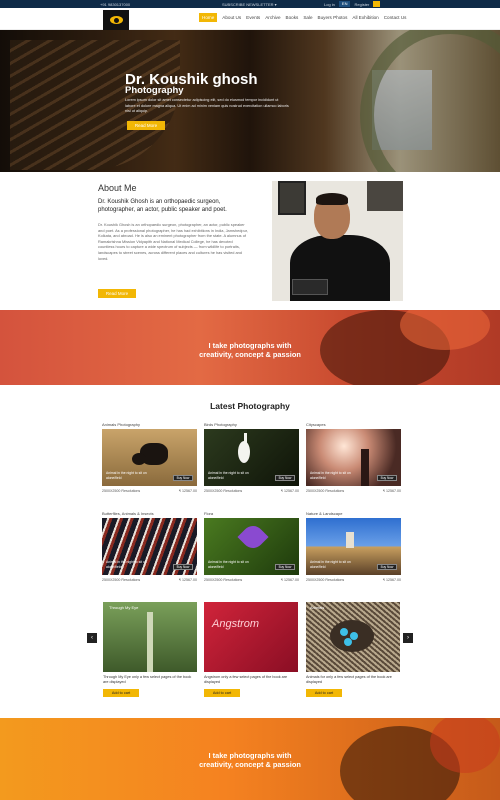 This screenshot has width=500, height=800. Describe the element at coordinates (209, 513) in the screenshot. I see `card-category: Flora` at that location.